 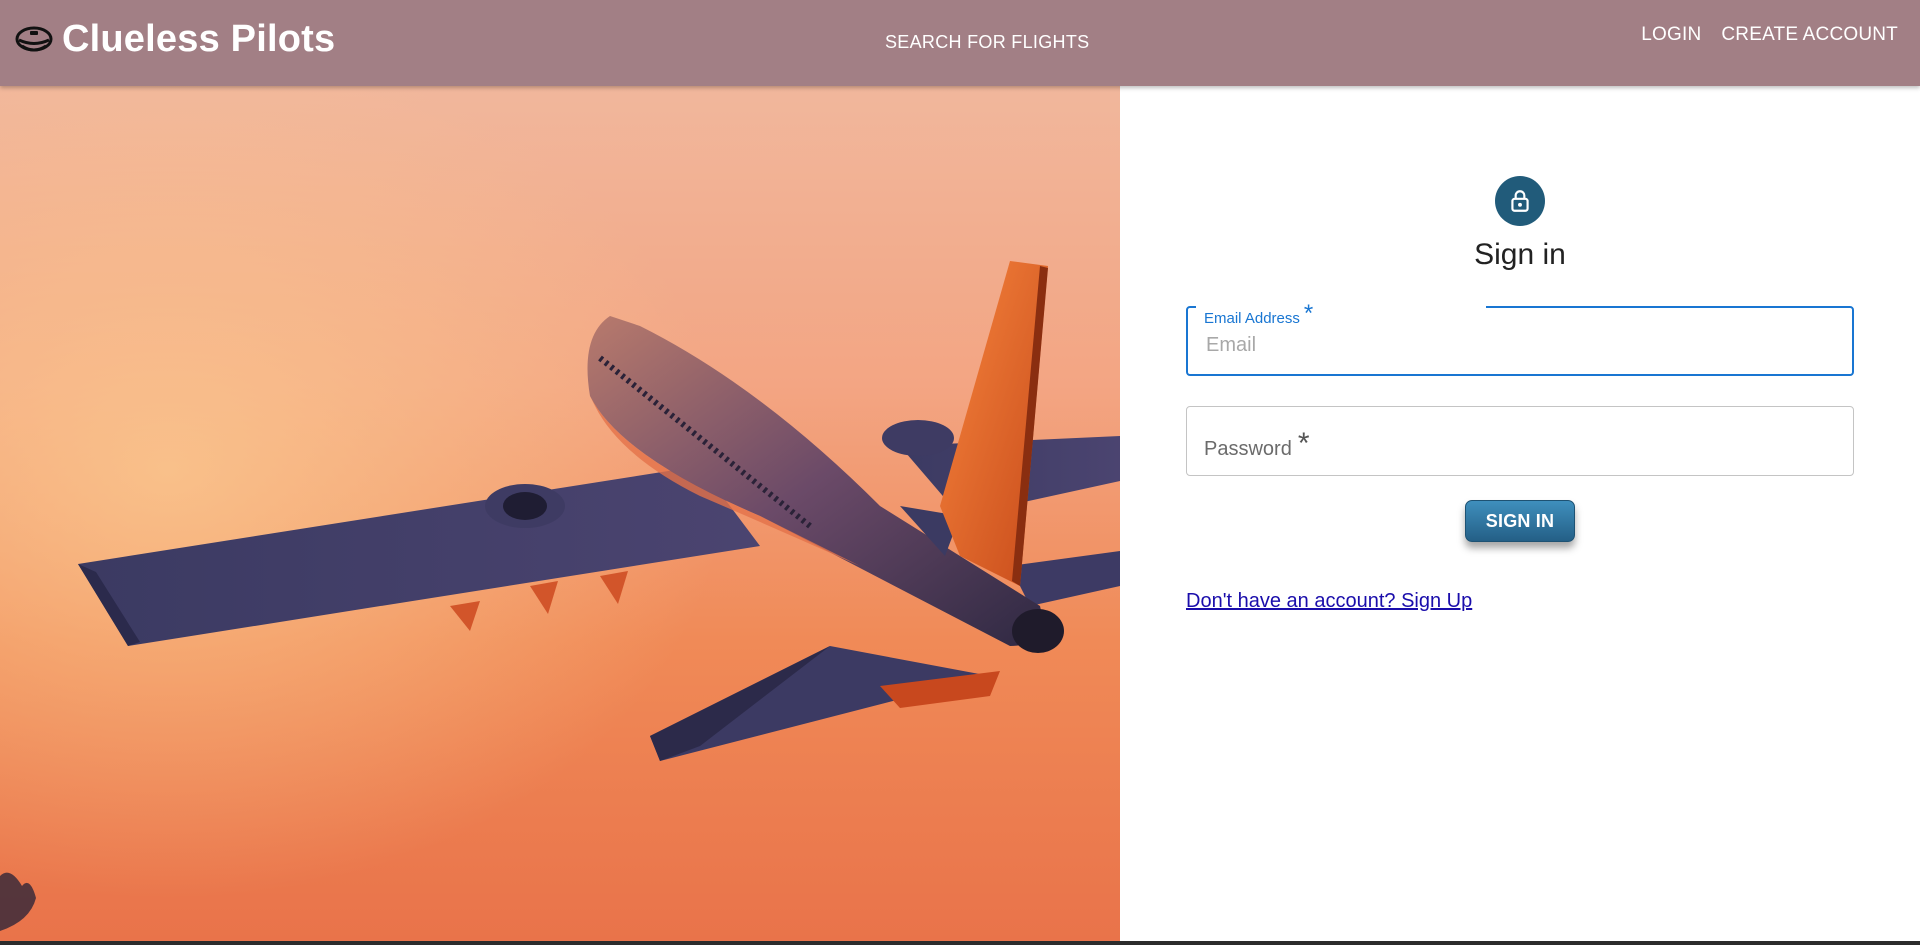 I want to click on nav-login: LOGIN, so click(x=1671, y=35).